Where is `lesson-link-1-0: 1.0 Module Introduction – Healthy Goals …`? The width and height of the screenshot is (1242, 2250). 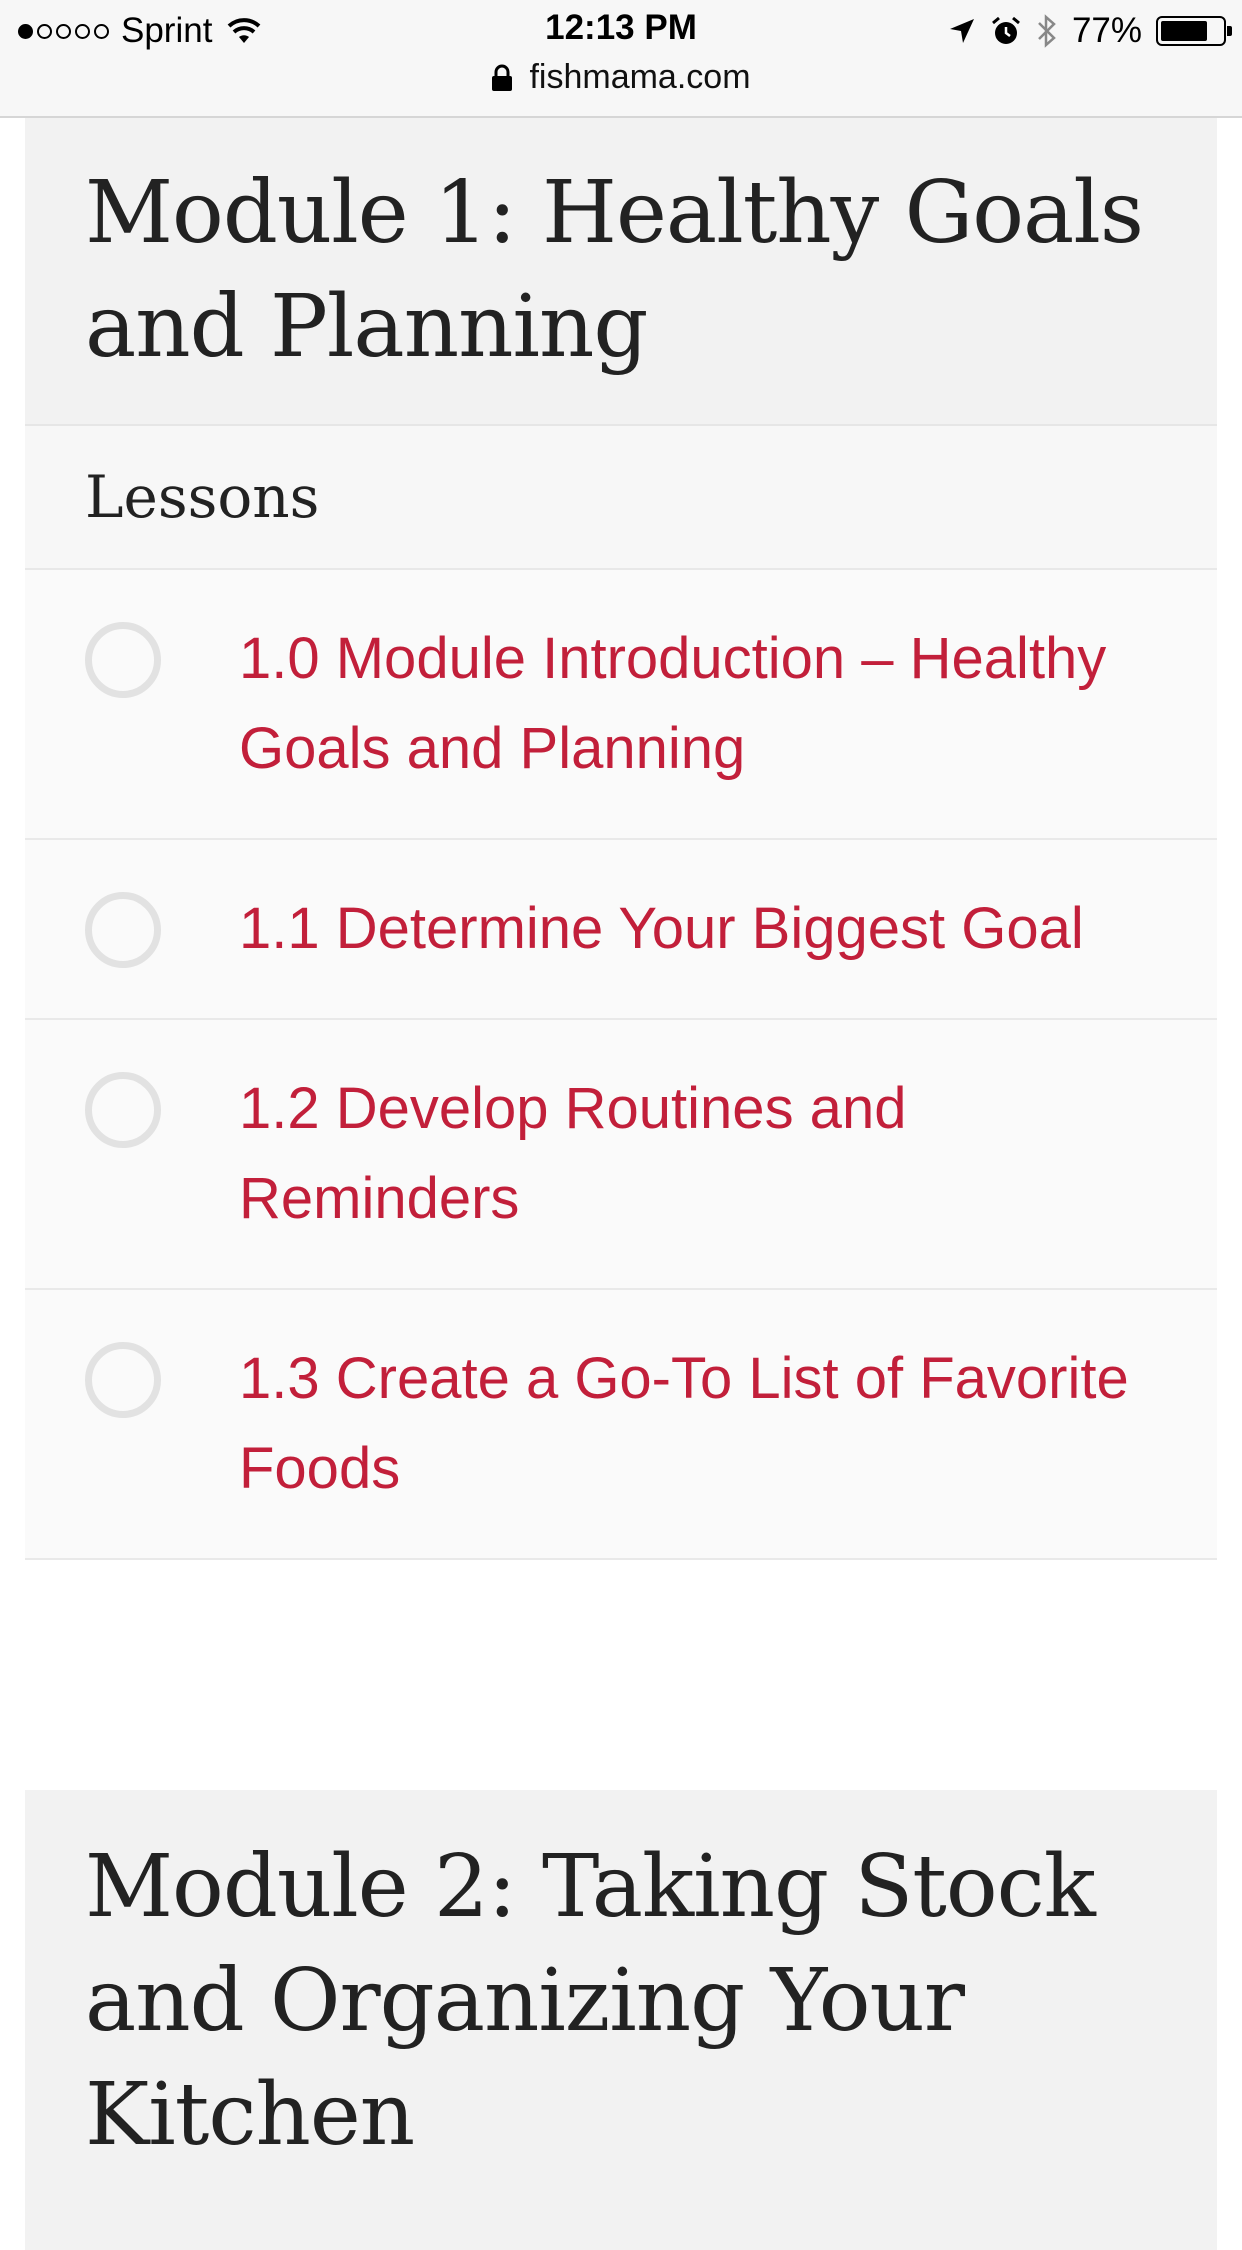
lesson-link-1-0: 1.0 Module Introduction – Healthy Goals … is located at coordinates (698, 704).